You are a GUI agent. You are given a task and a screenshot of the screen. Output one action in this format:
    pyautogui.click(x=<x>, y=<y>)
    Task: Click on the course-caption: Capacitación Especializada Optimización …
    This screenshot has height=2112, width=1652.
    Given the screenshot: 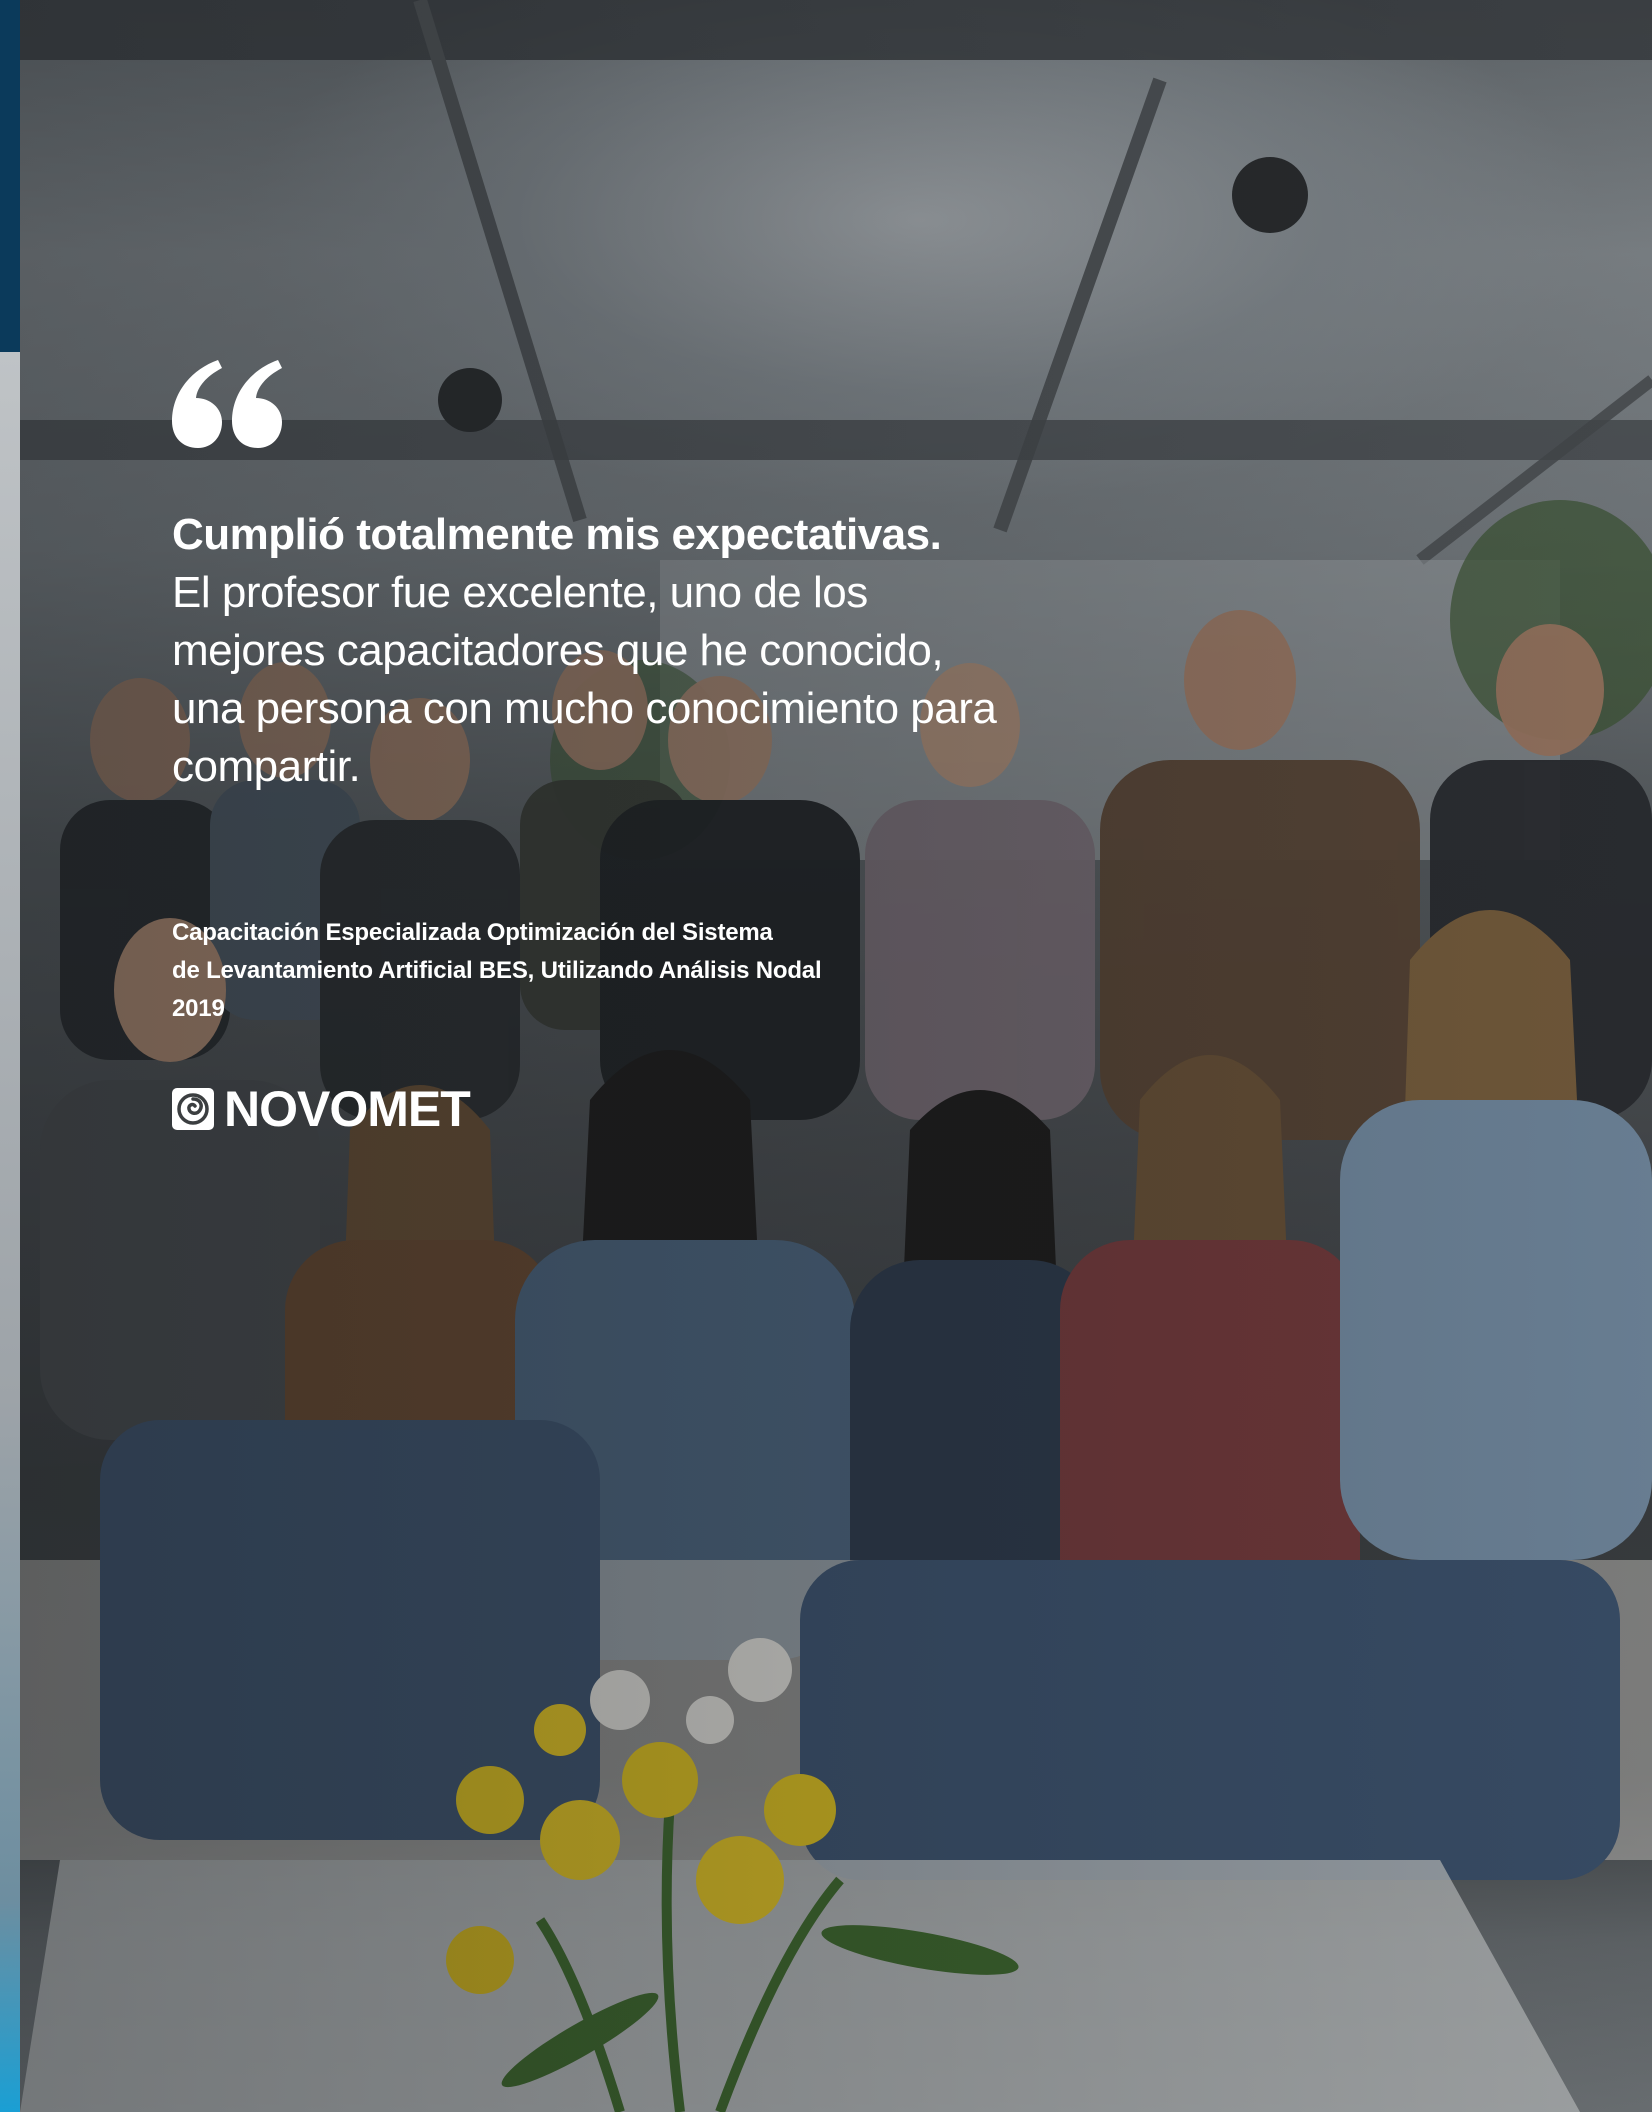 What is the action you would take?
    pyautogui.click(x=532, y=971)
    